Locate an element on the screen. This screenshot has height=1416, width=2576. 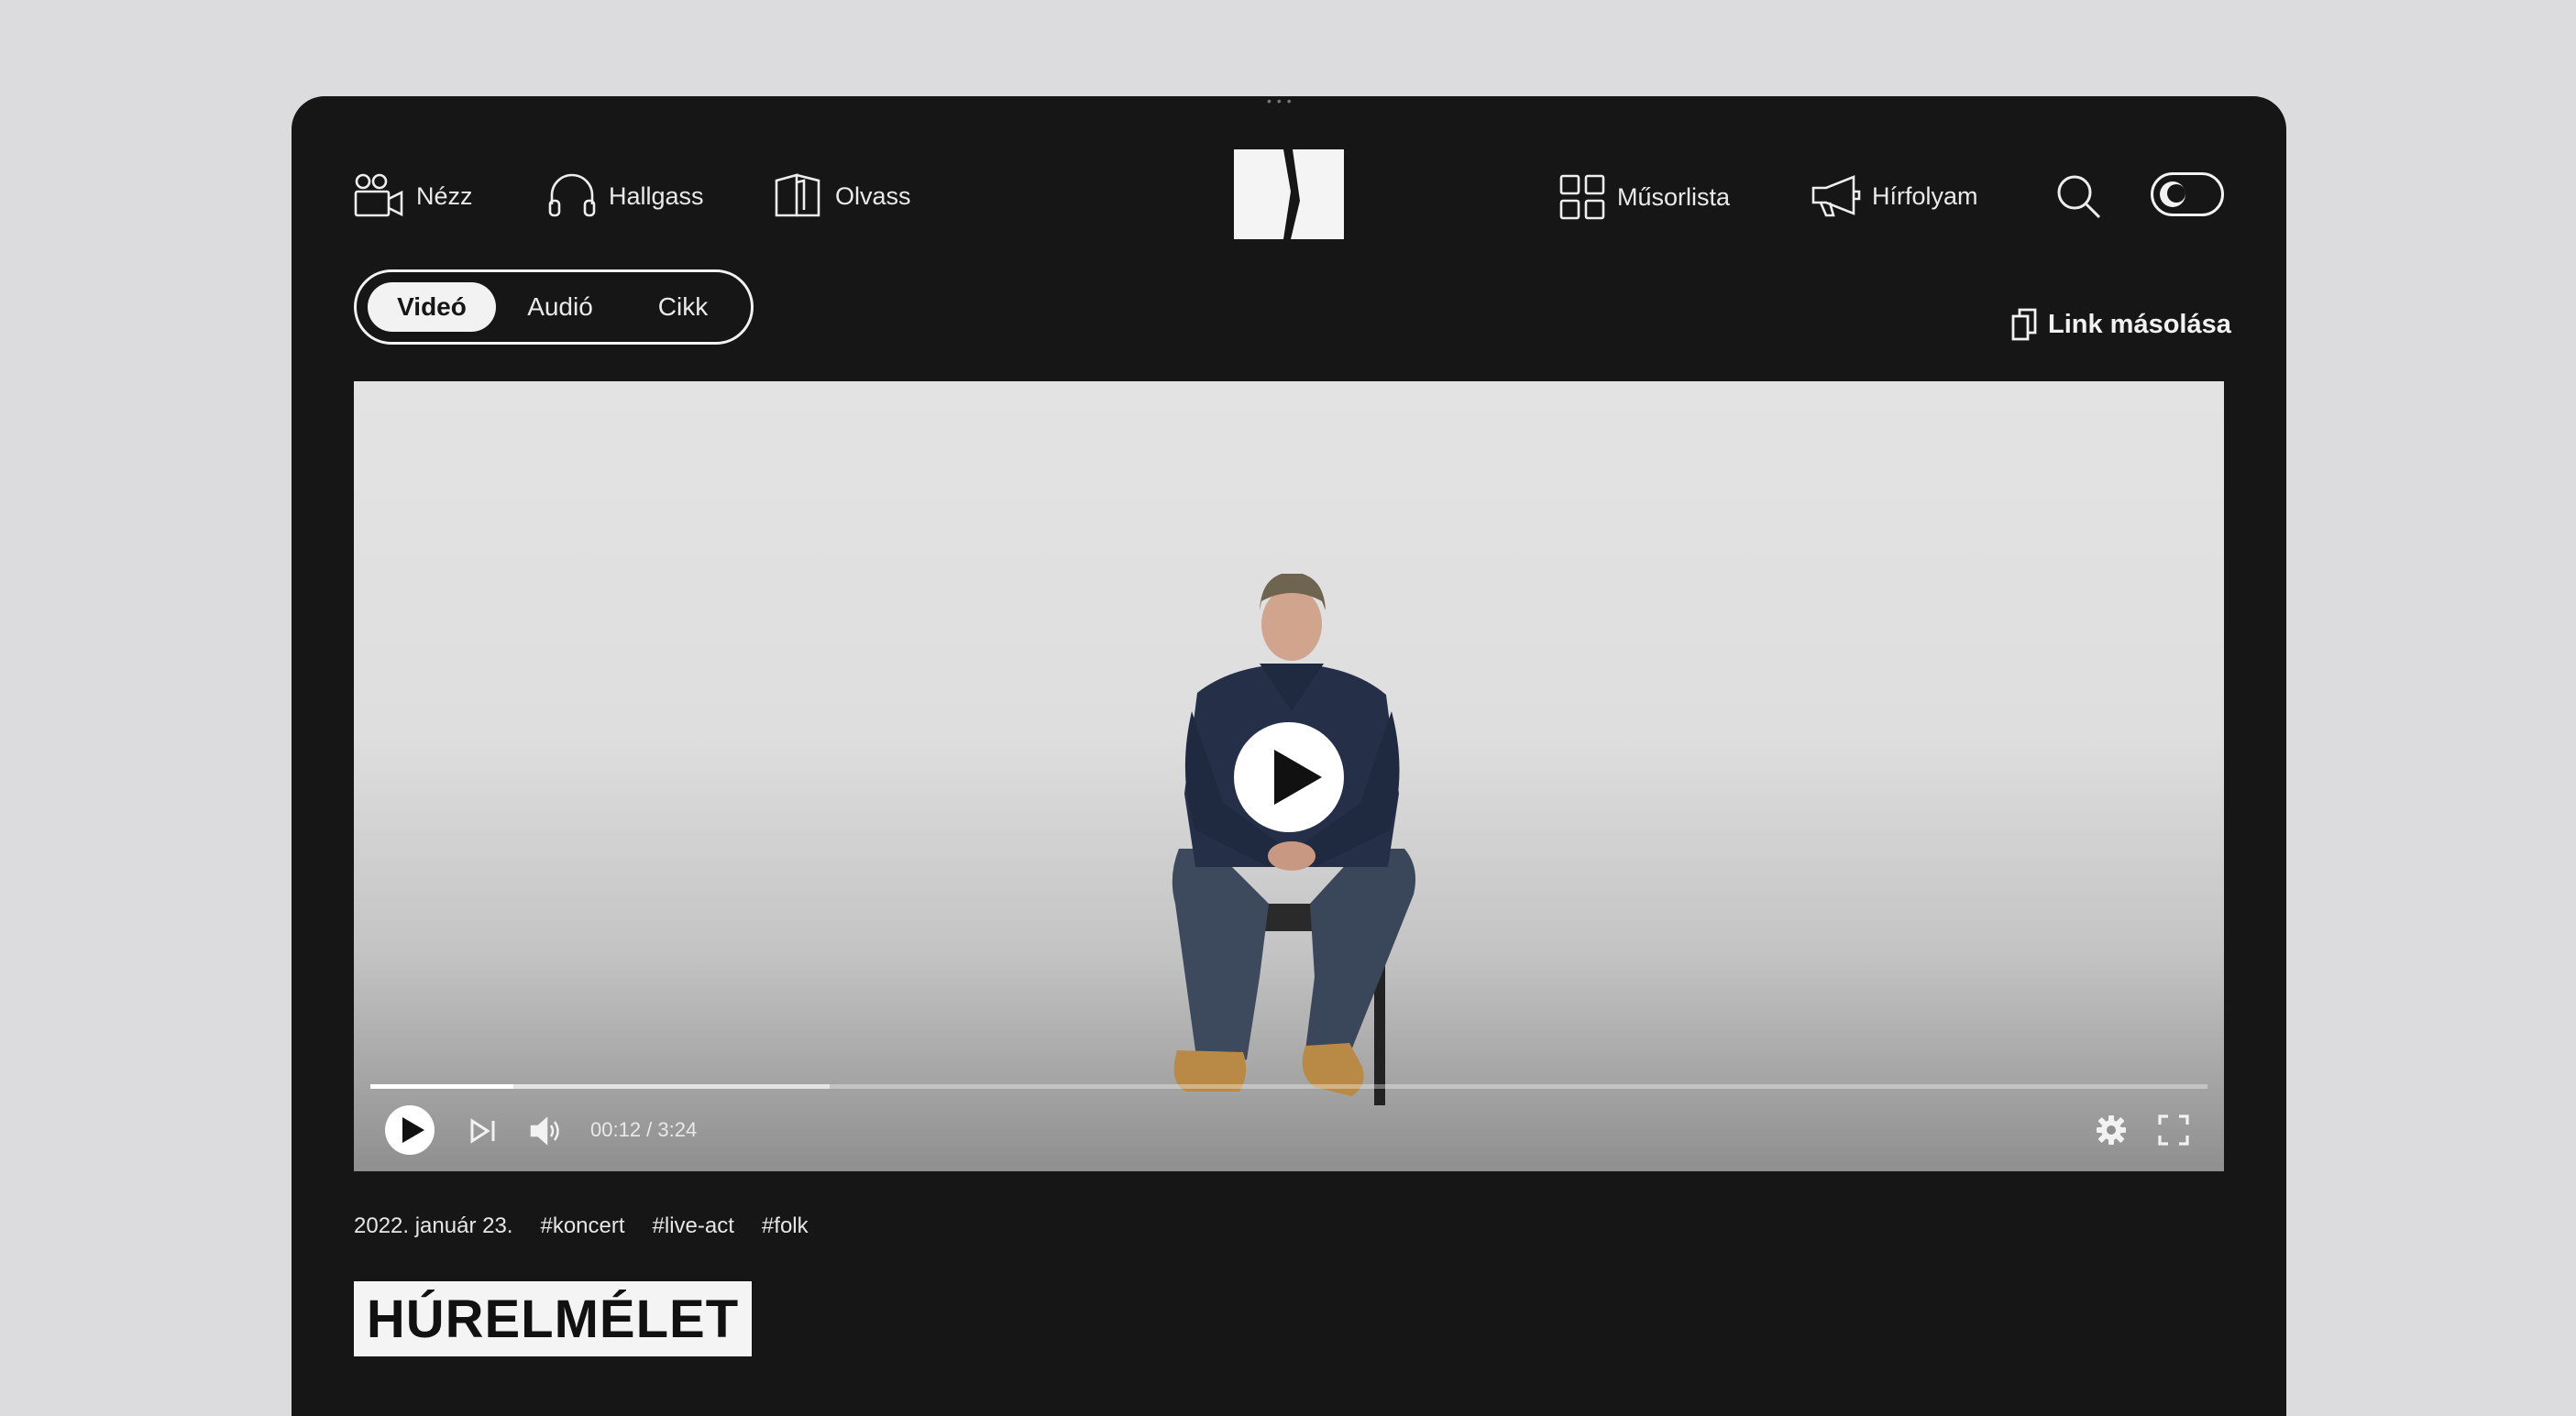
copy-link-label: Link másolása is located at coordinates (2139, 324).